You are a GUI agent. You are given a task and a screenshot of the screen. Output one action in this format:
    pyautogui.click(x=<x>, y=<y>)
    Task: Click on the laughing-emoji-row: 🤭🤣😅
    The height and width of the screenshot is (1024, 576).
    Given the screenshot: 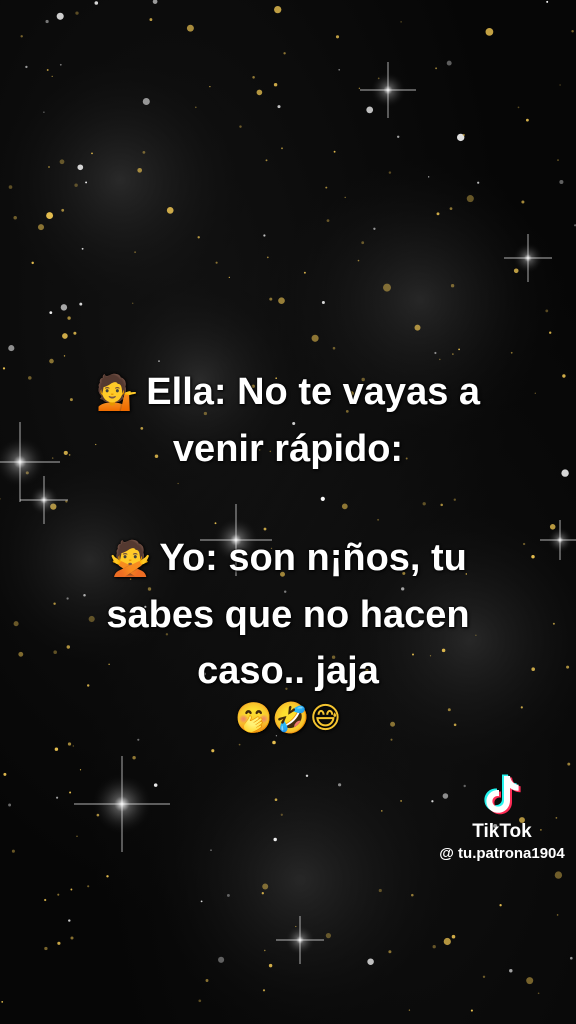 What is the action you would take?
    pyautogui.click(x=288, y=718)
    